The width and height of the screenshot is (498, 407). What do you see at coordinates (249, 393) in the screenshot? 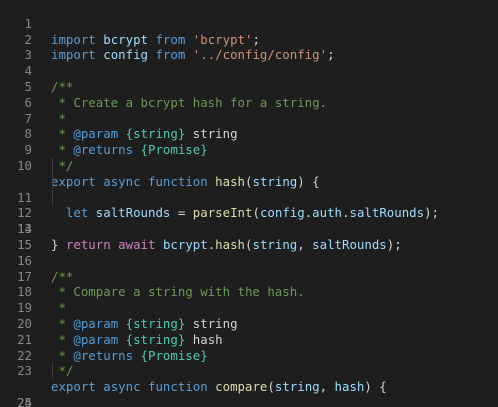
I see `code-line-25: 25 }` at bounding box center [249, 393].